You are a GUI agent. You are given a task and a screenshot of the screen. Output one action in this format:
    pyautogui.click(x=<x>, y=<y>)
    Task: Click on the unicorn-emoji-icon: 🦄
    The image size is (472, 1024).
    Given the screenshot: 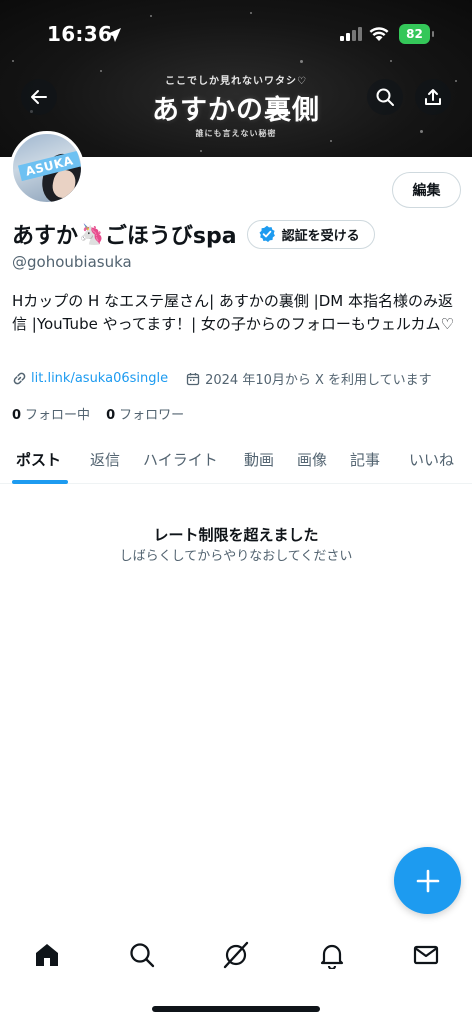 What is the action you would take?
    pyautogui.click(x=91, y=234)
    